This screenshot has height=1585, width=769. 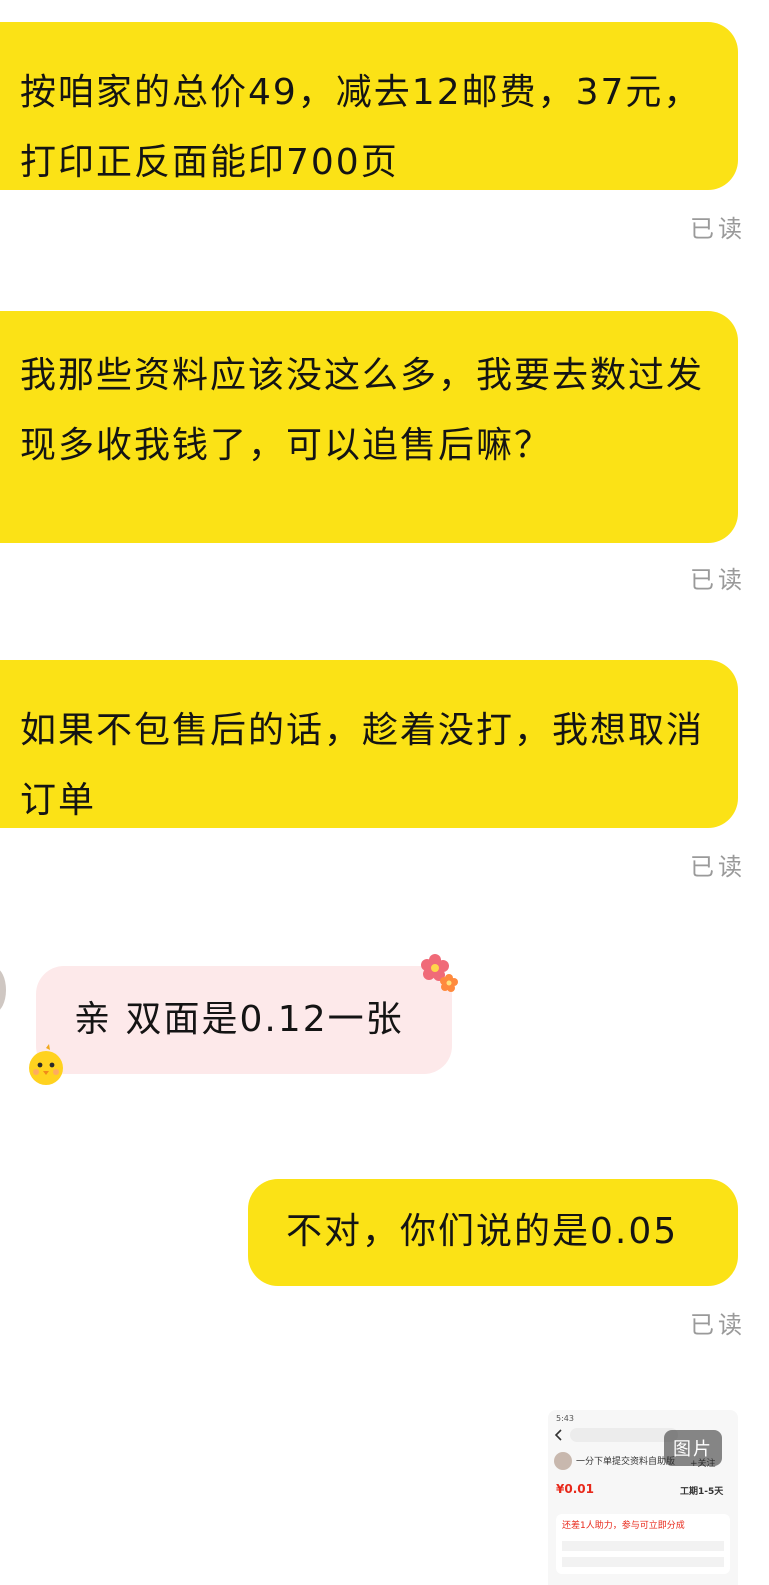 I want to click on message-text: 如果不包售后的话，趁着没打，我想取消订单, so click(x=362, y=765).